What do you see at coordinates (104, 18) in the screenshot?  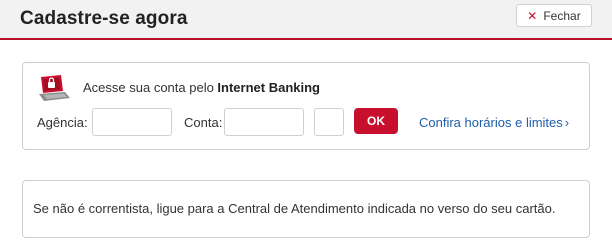 I see `modal-title: Cadastre-se agora` at bounding box center [104, 18].